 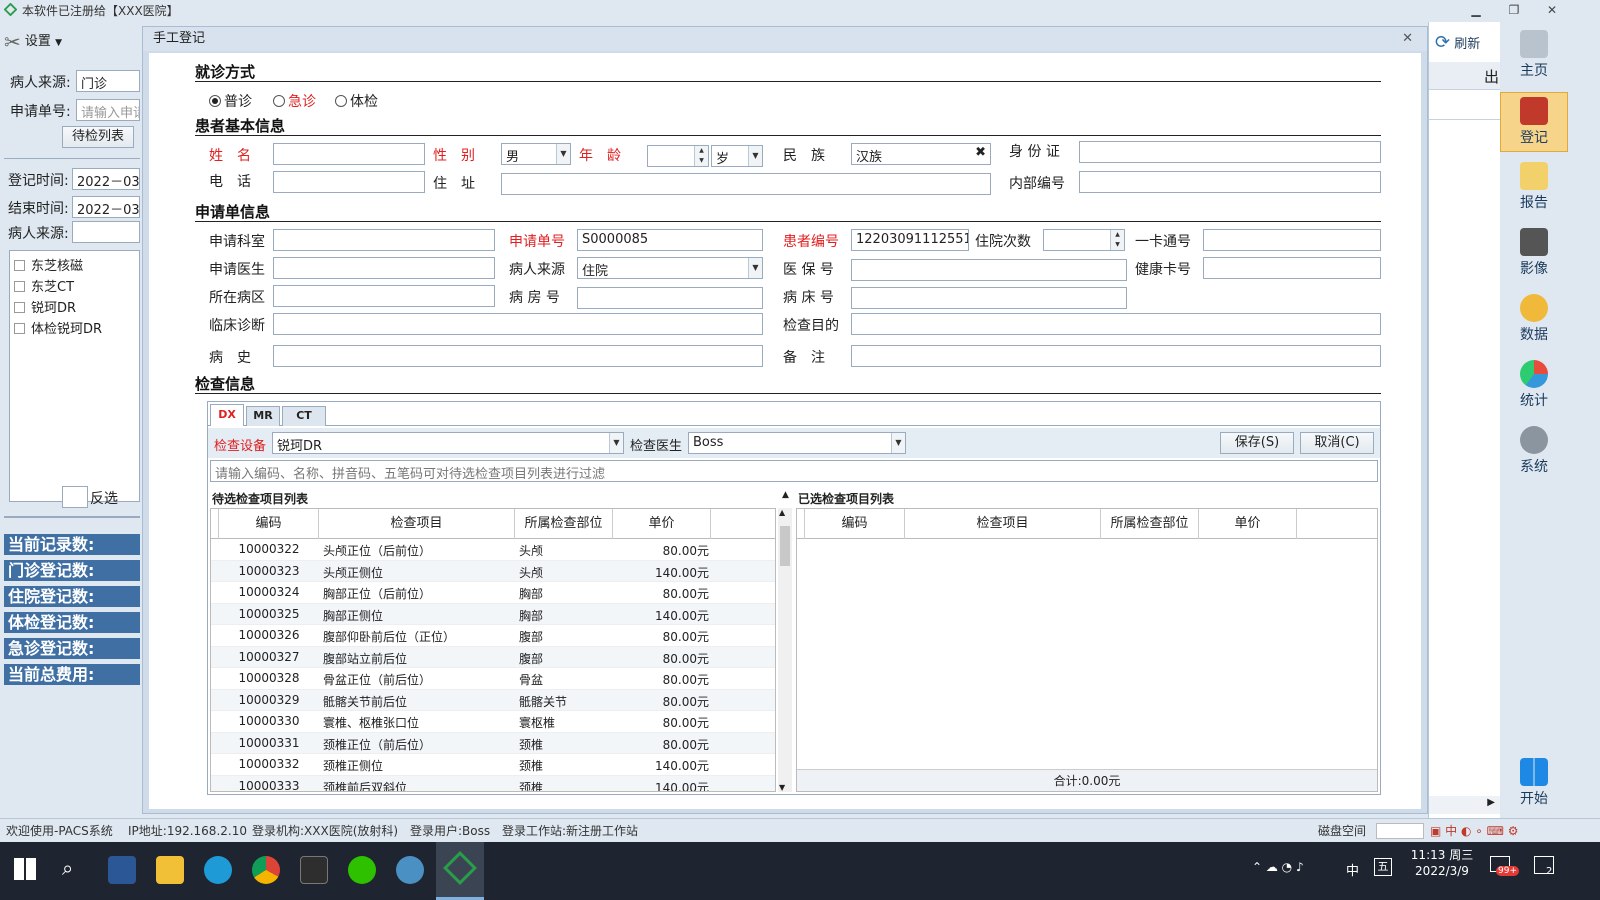 What do you see at coordinates (493, 636) in the screenshot?
I see `table-row: 10000326 腹部仰卧前后位（正位） 腹部 80.00元` at bounding box center [493, 636].